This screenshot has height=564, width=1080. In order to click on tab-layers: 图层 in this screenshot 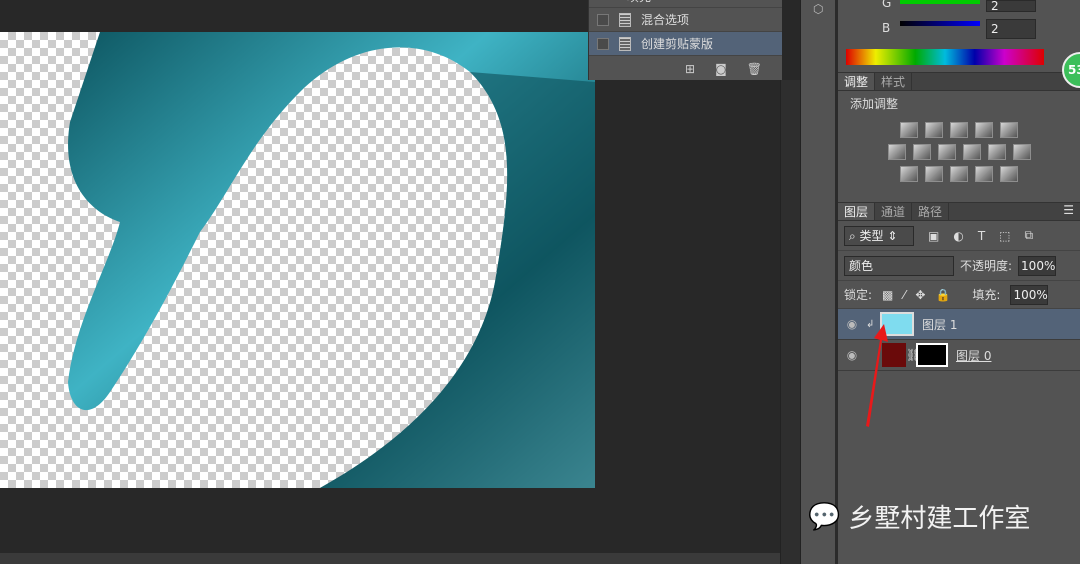, I will do `click(857, 211)`.